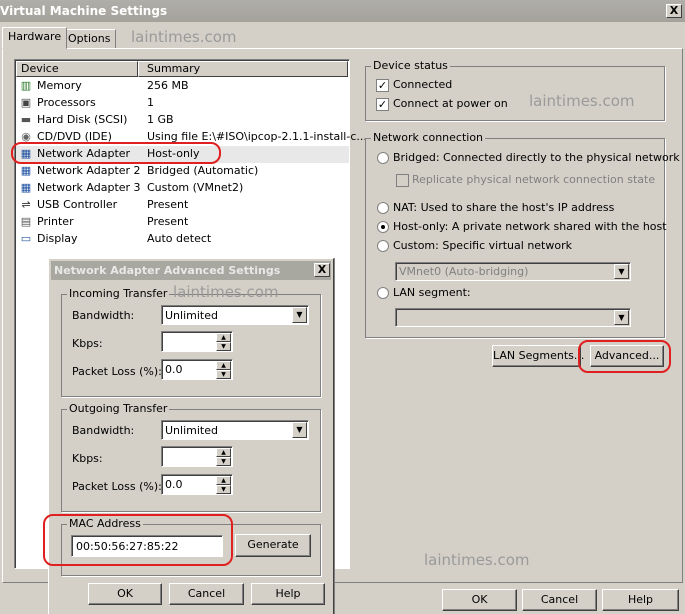 This screenshot has height=614, width=685. Describe the element at coordinates (182, 120) in the screenshot. I see `device-row-hard-disk: ▬ Hard Disk (SCSI) 1 GB` at that location.